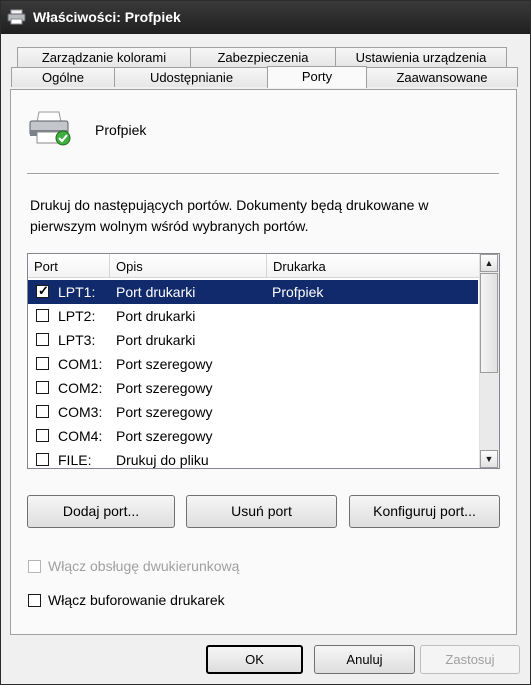 The height and width of the screenshot is (685, 531). Describe the element at coordinates (34, 566) in the screenshot. I see `bidirectional-support-checkbox` at that location.